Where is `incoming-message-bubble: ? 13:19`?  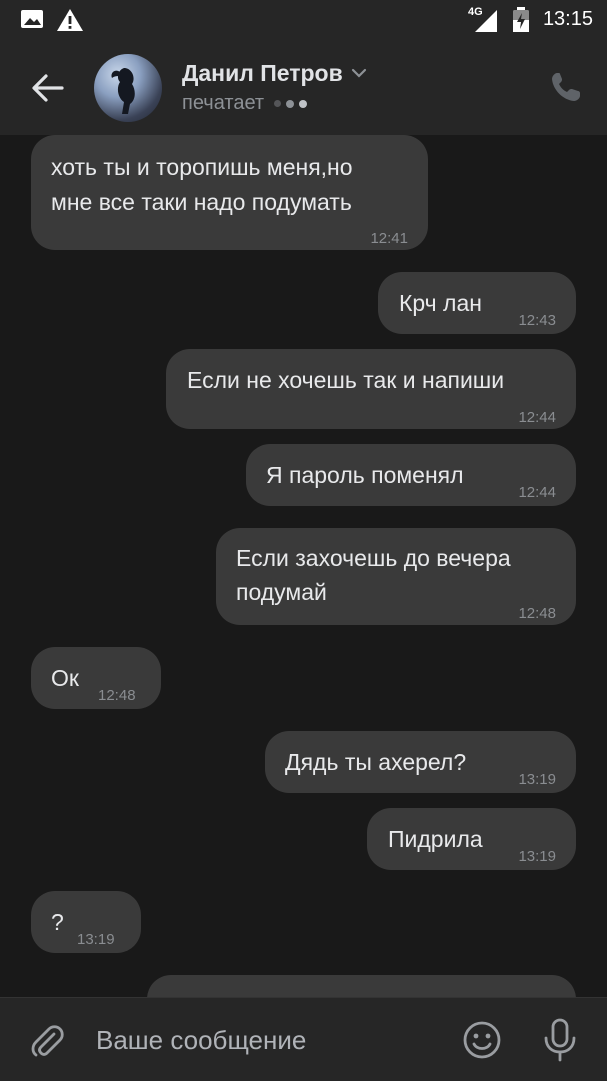 incoming-message-bubble: ? 13:19 is located at coordinates (86, 922).